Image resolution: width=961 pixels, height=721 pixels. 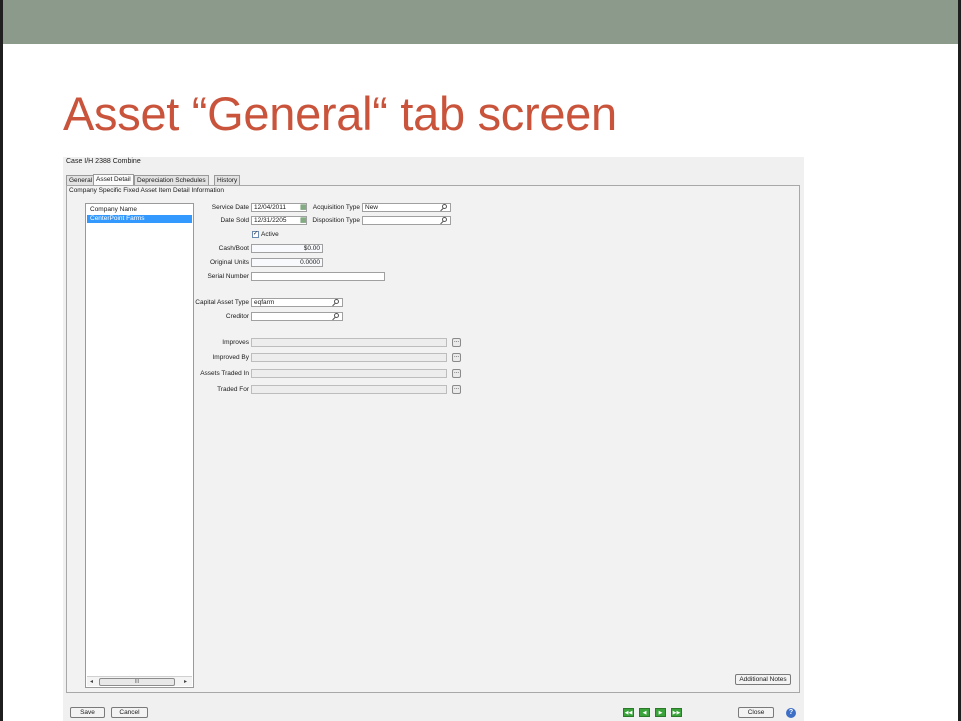 What do you see at coordinates (91, 681) in the screenshot?
I see `scroll-left-icon: ◂` at bounding box center [91, 681].